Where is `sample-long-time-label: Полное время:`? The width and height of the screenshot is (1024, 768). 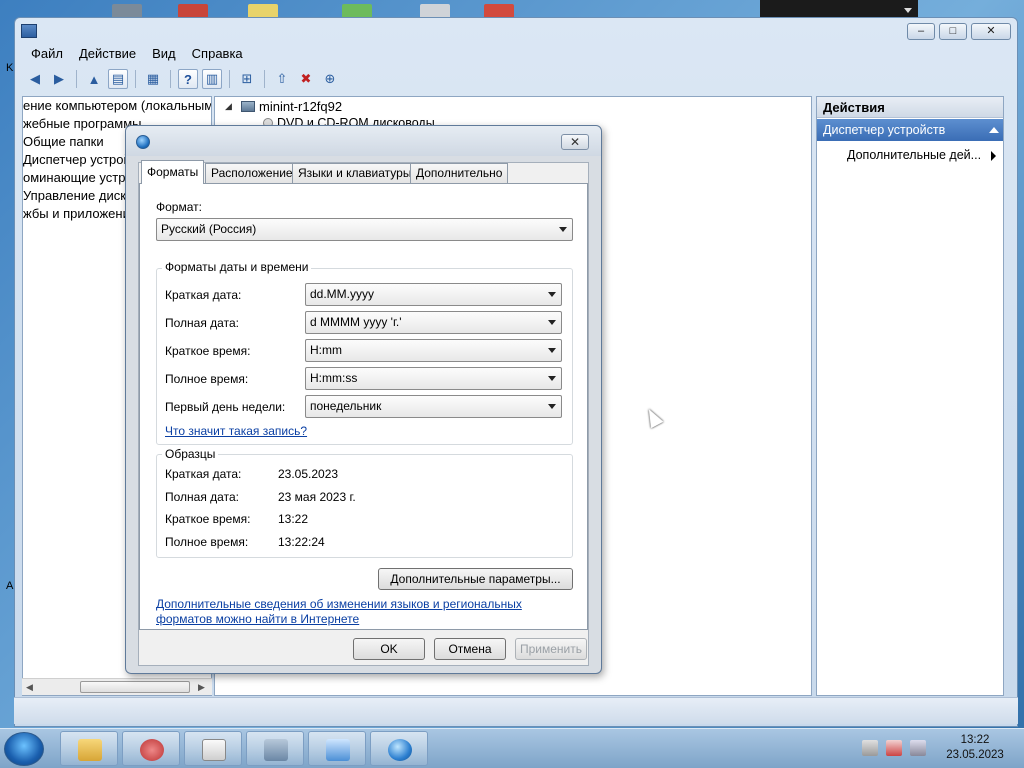 sample-long-time-label: Полное время: is located at coordinates (207, 542).